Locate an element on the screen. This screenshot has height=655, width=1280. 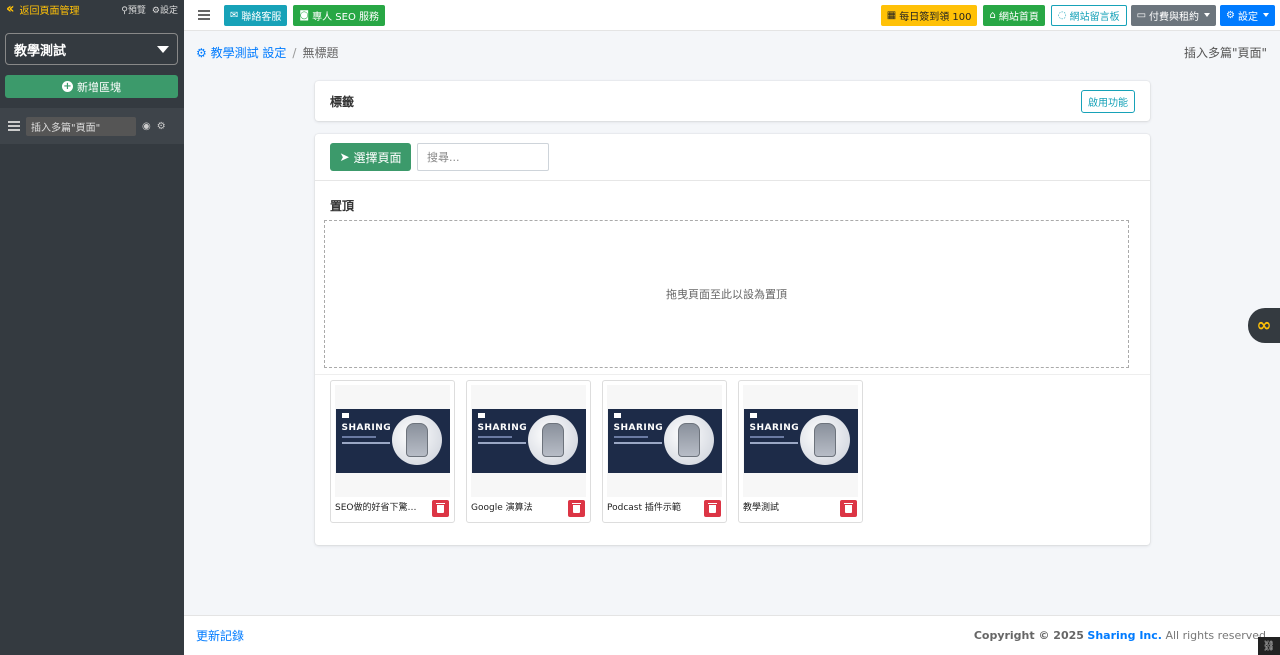
search-input is located at coordinates (483, 157).